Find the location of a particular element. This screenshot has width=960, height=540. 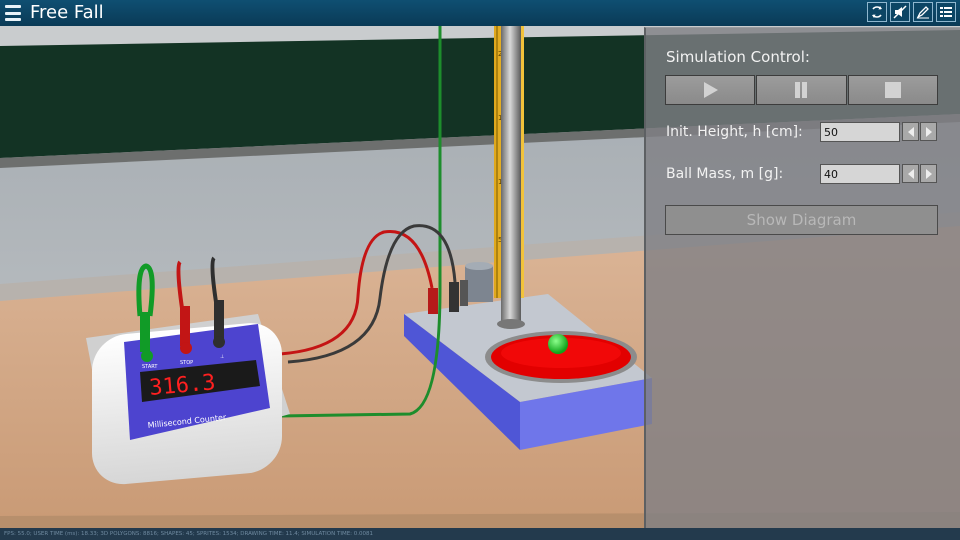

mass-decrease-button is located at coordinates (910, 173).